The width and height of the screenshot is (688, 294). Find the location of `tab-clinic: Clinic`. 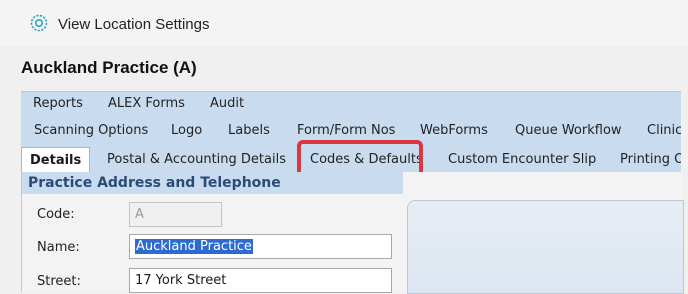

tab-clinic: Clinic is located at coordinates (664, 130).